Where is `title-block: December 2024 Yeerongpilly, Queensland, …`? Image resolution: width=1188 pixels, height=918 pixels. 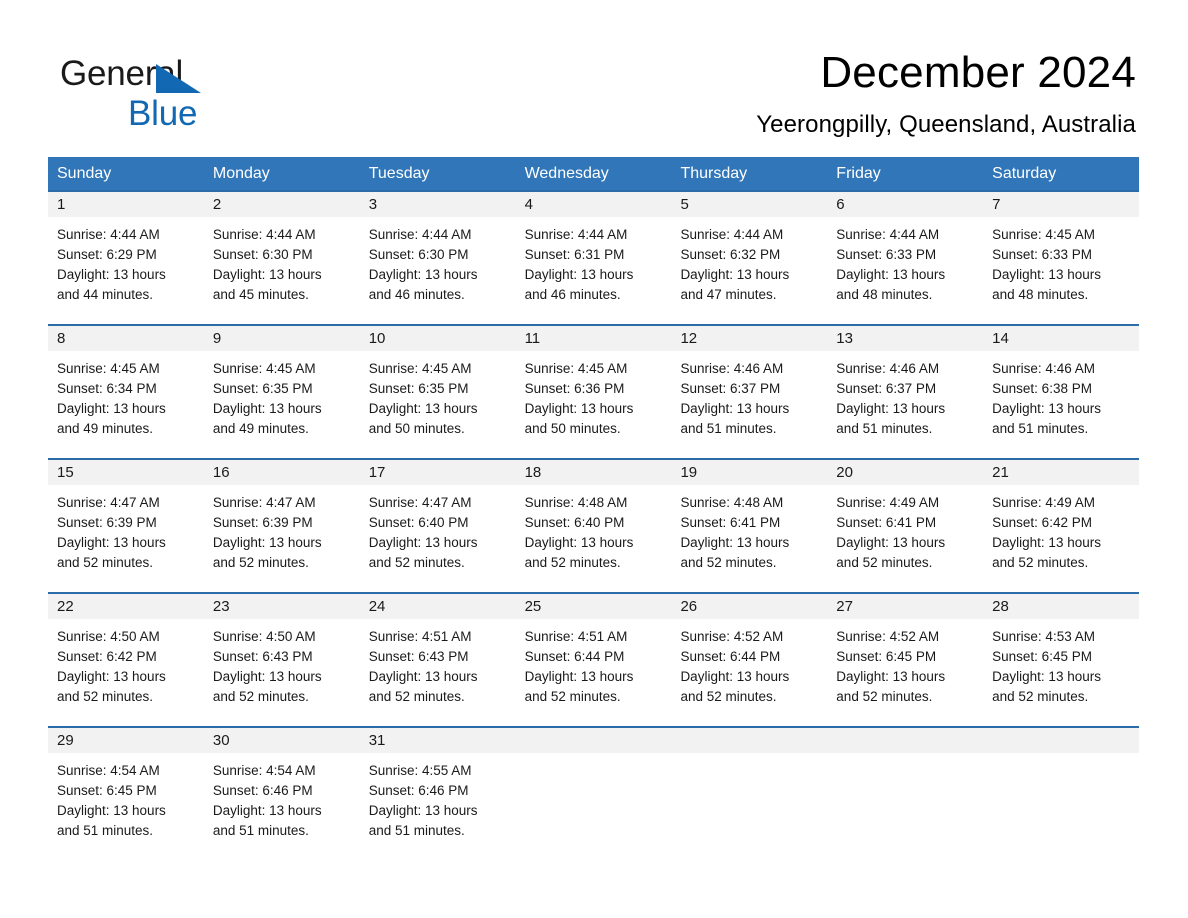
title-block: December 2024 Yeerongpilly, Queensland, … is located at coordinates (946, 93).